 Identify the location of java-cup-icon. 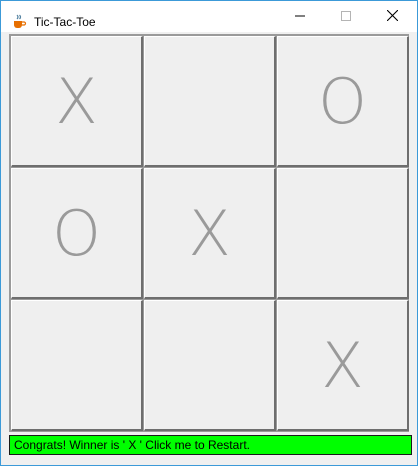
(19, 21).